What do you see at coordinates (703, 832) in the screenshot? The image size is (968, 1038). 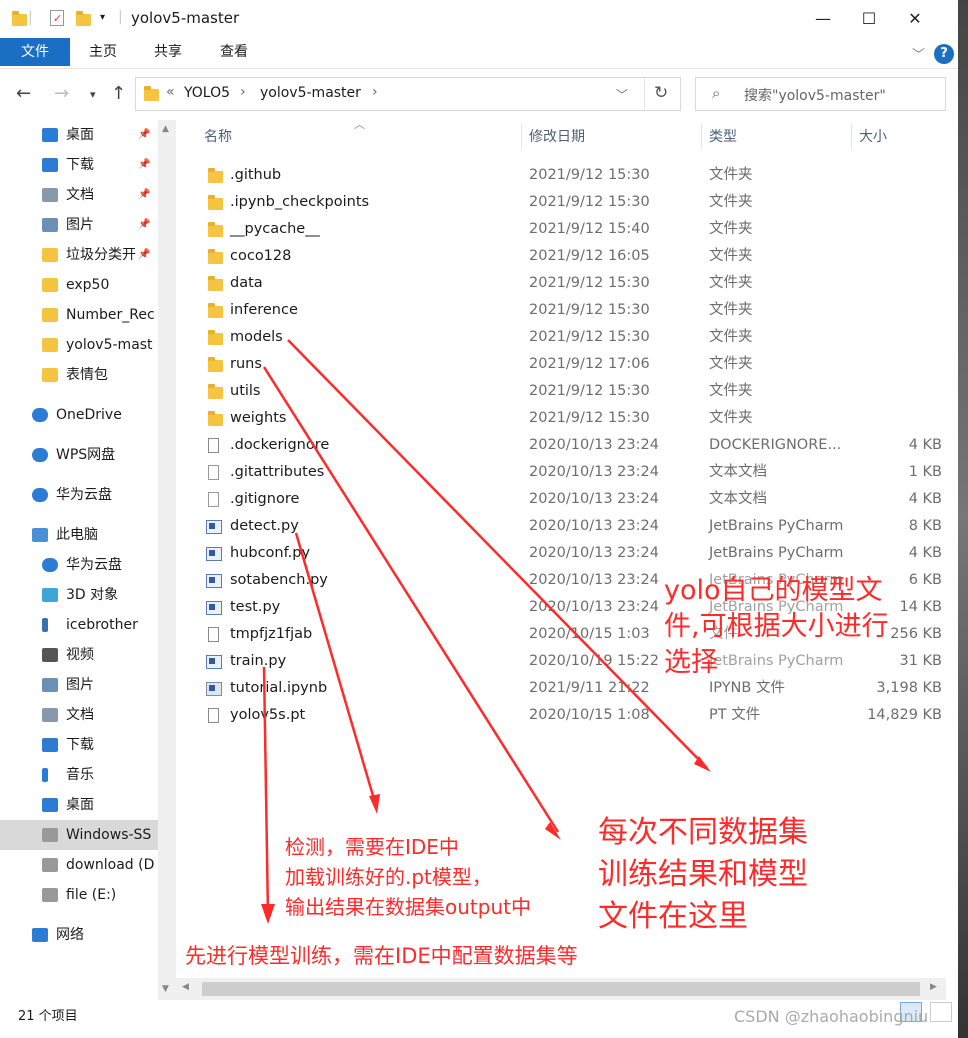 I see `annotation-line: 每次不同数据集` at bounding box center [703, 832].